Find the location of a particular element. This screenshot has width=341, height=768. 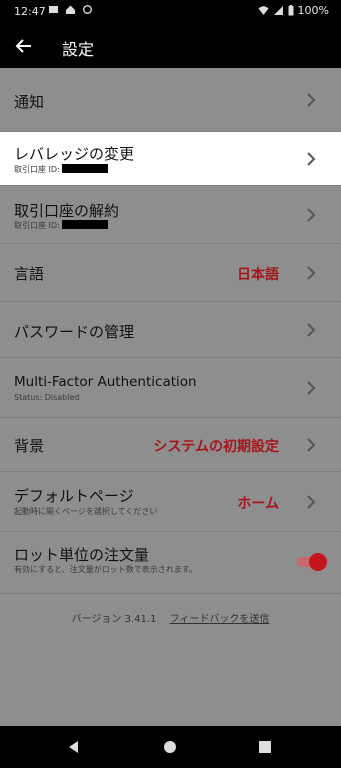

status-notification-icons is located at coordinates (70, 9).